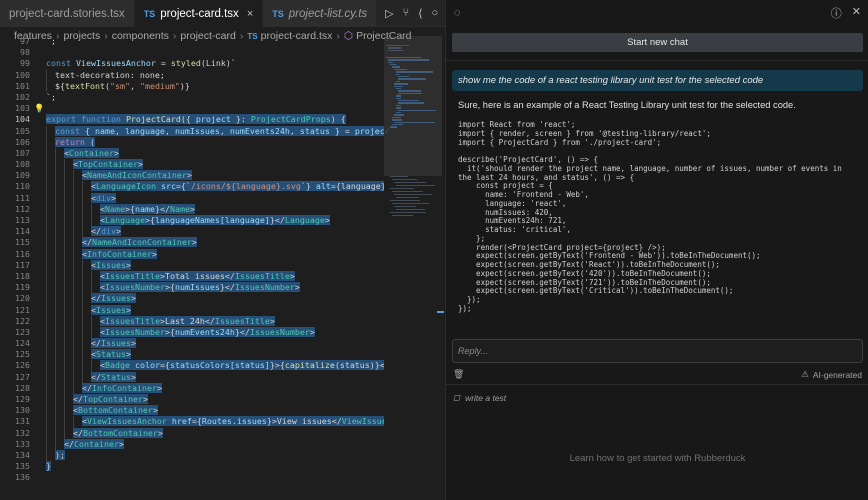  What do you see at coordinates (192, 388) in the screenshot?
I see `code-line: 128 </InfoContainer>` at bounding box center [192, 388].